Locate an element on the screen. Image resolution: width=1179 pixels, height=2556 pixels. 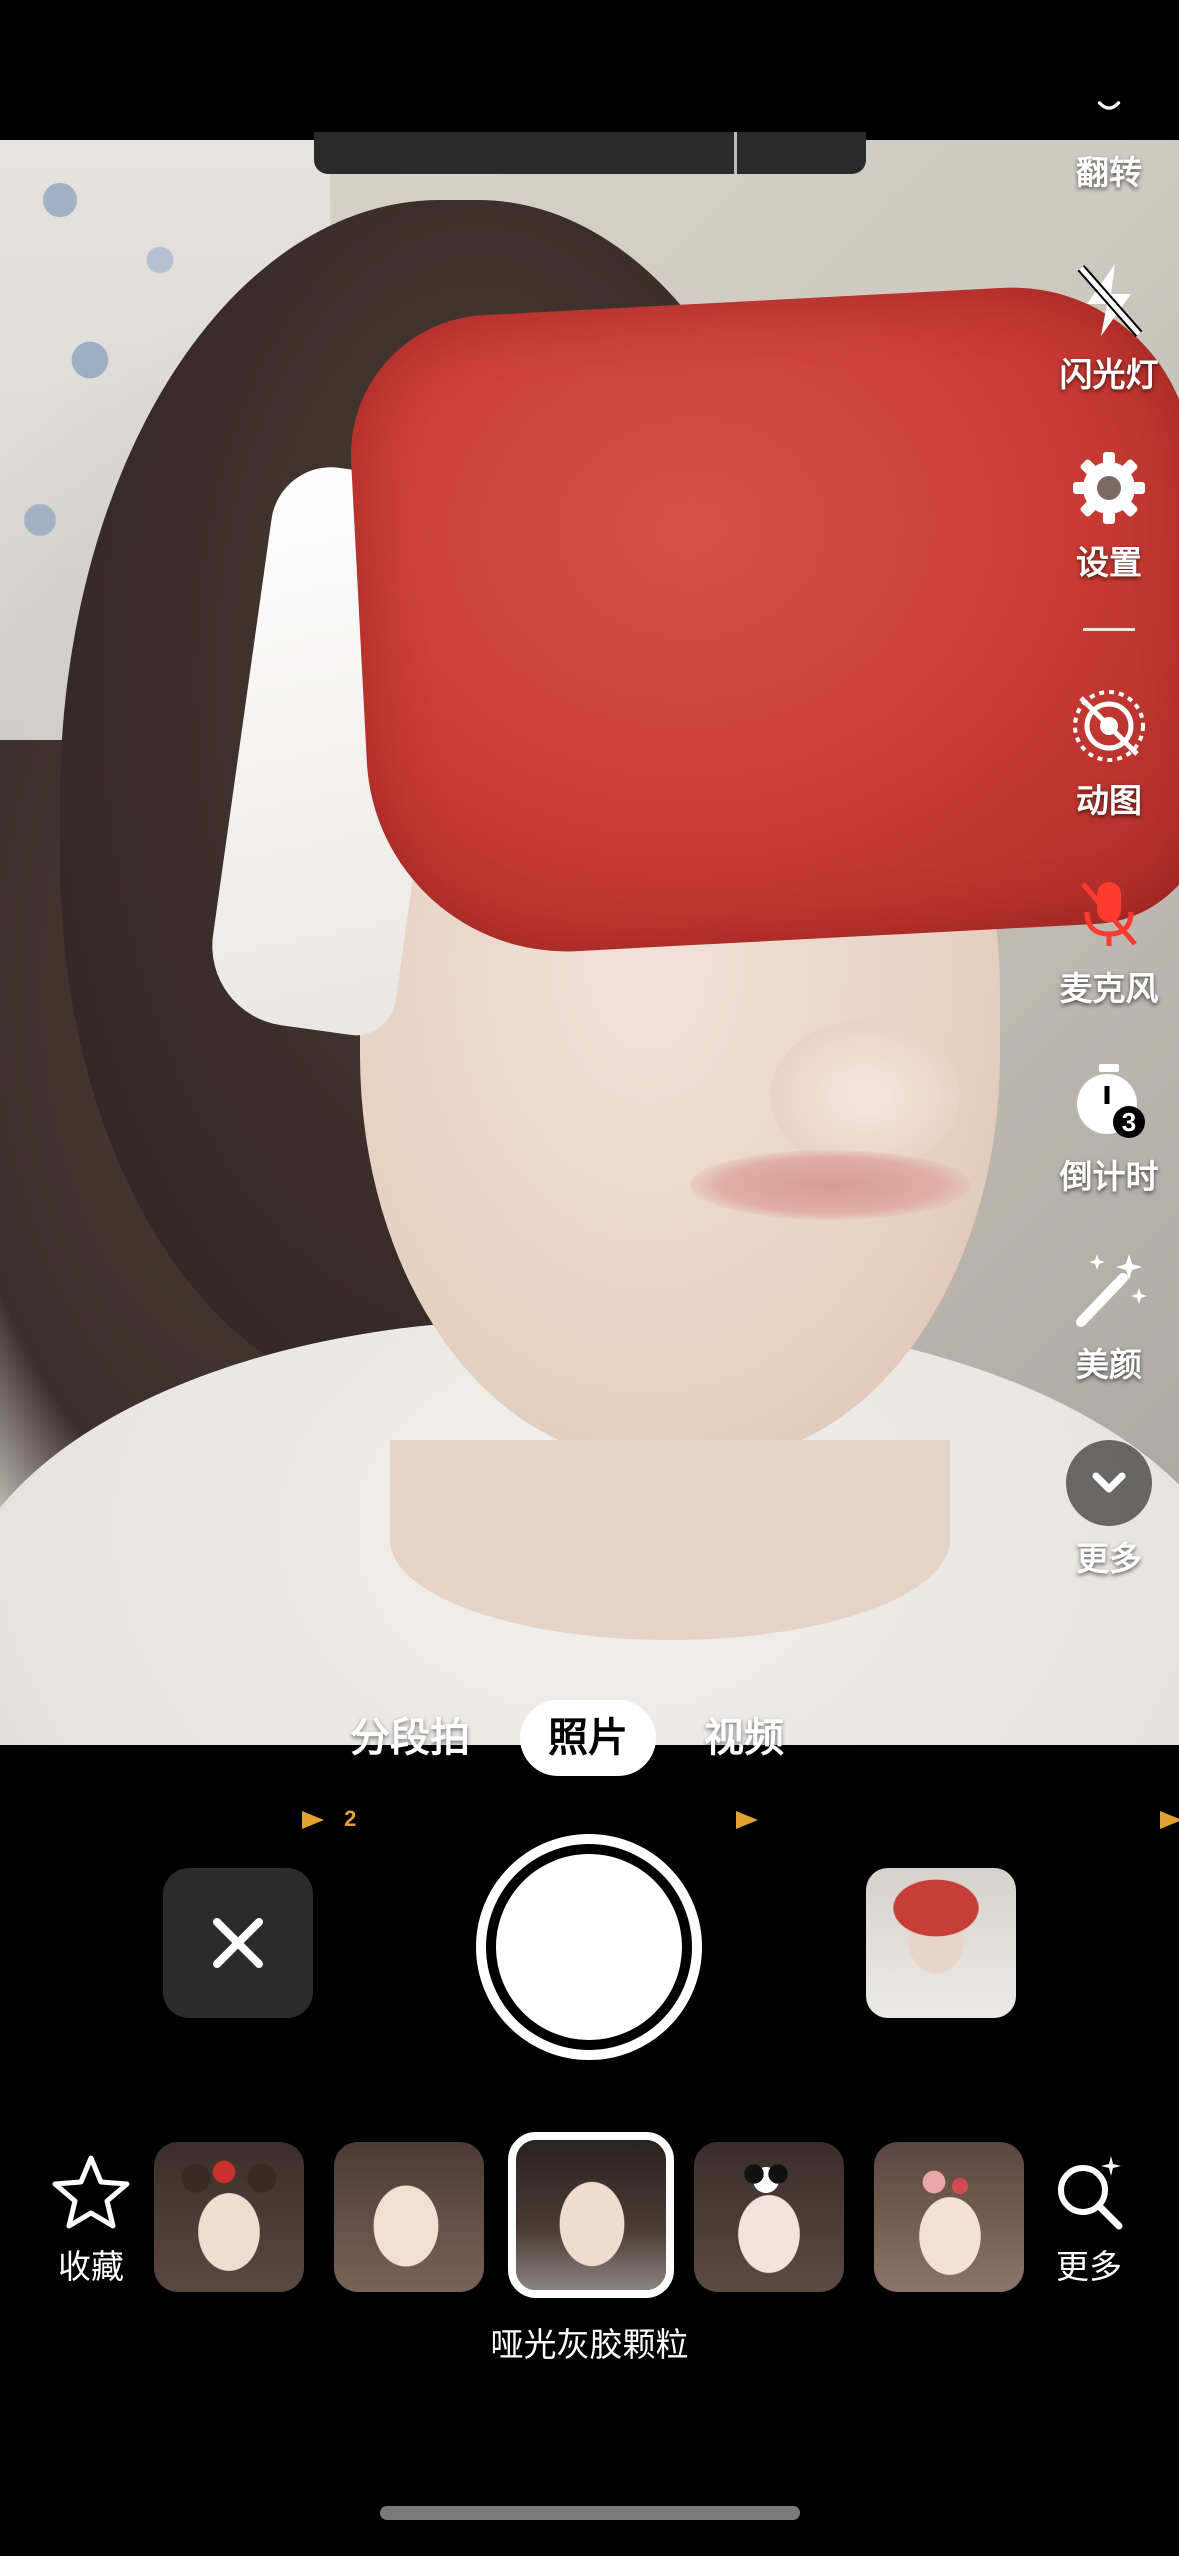
effect-thumb-natural is located at coordinates (409, 2217).